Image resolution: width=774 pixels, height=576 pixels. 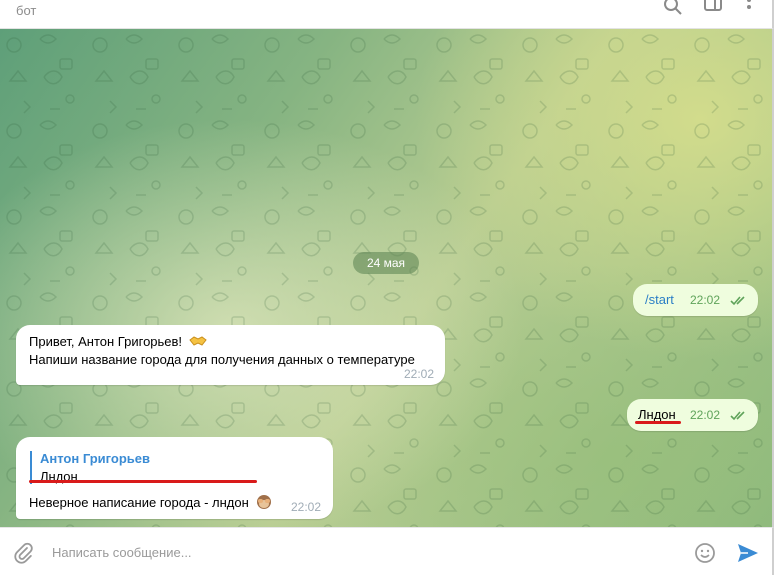 What do you see at coordinates (386, 263) in the screenshot?
I see `date-separator: 24 мая` at bounding box center [386, 263].